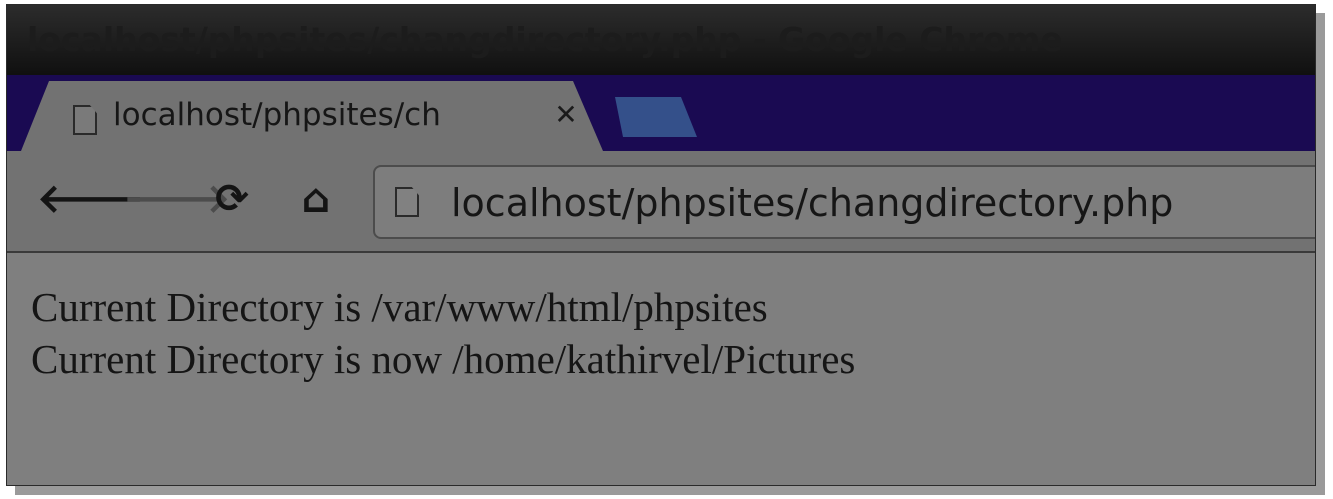 Image resolution: width=1333 pixels, height=499 pixels. Describe the element at coordinates (812, 203) in the screenshot. I see `url-text: localhost/phpsites/changdirectory.php` at that location.